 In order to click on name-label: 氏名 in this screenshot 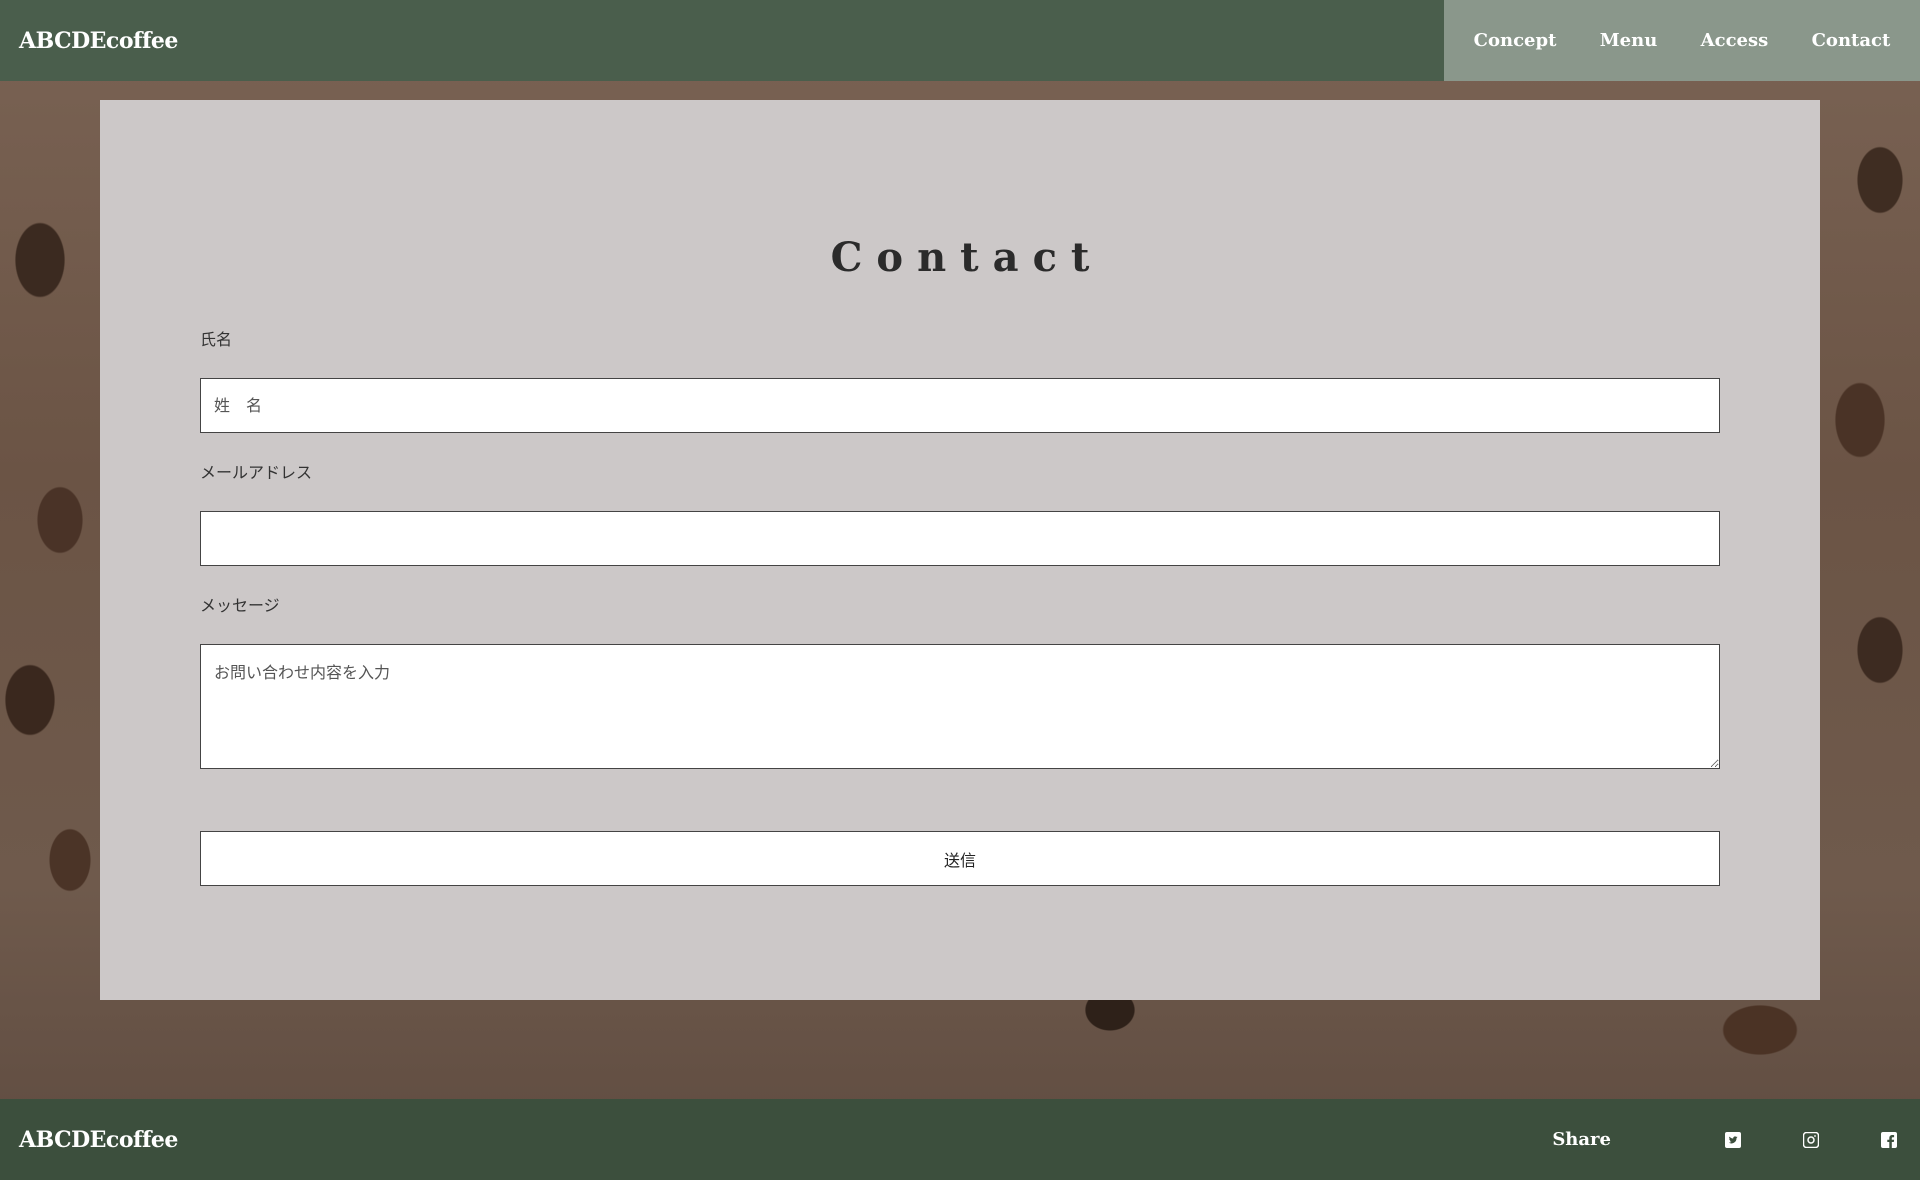, I will do `click(216, 339)`.